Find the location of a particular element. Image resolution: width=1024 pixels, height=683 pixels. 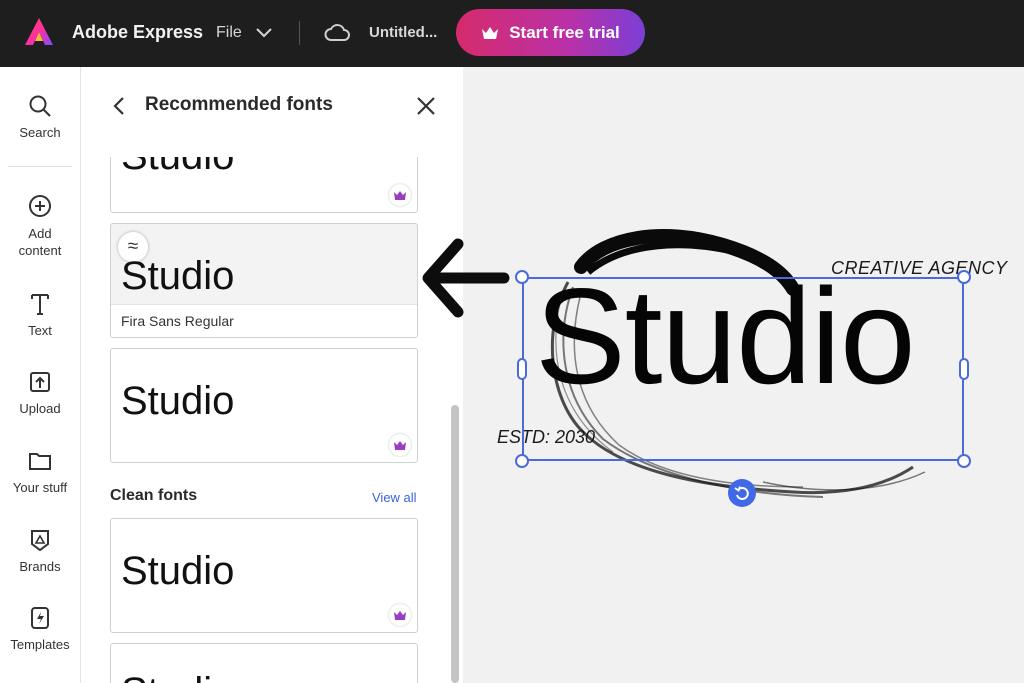

templates-icon is located at coordinates (40, 618).